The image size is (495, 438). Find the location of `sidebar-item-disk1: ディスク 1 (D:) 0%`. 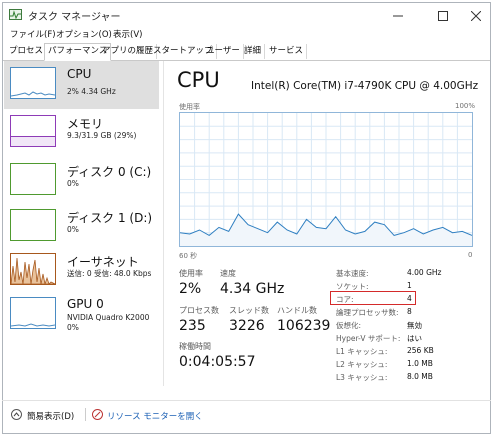

sidebar-item-disk1: ディスク 1 (D:) 0% is located at coordinates (81, 227).